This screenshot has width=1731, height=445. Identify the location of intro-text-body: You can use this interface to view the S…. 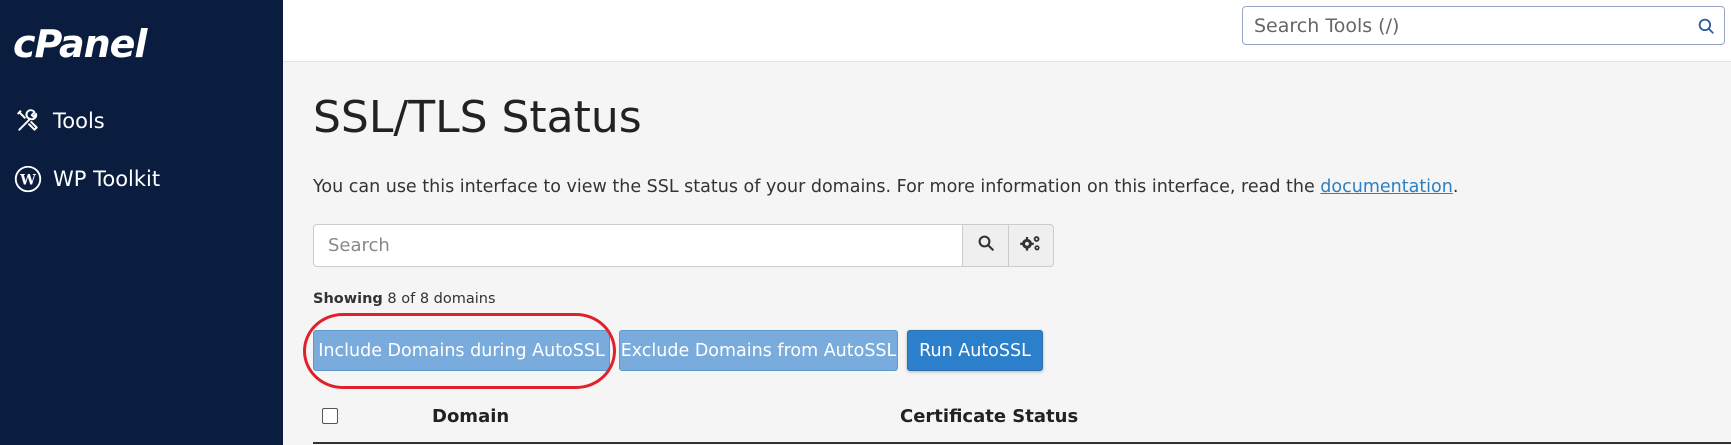
(817, 187).